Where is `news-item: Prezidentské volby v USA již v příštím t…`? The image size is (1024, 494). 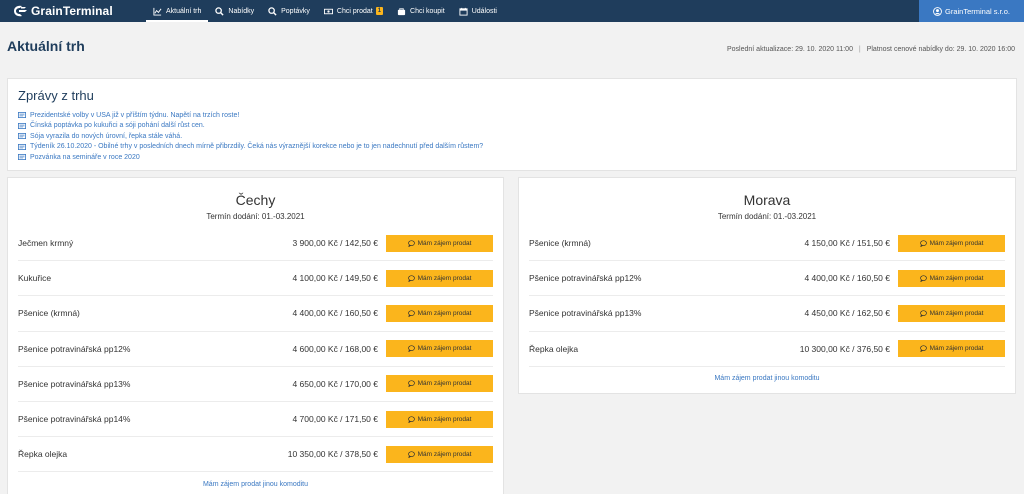 news-item: Prezidentské volby v USA již v příštím t… is located at coordinates (250, 115).